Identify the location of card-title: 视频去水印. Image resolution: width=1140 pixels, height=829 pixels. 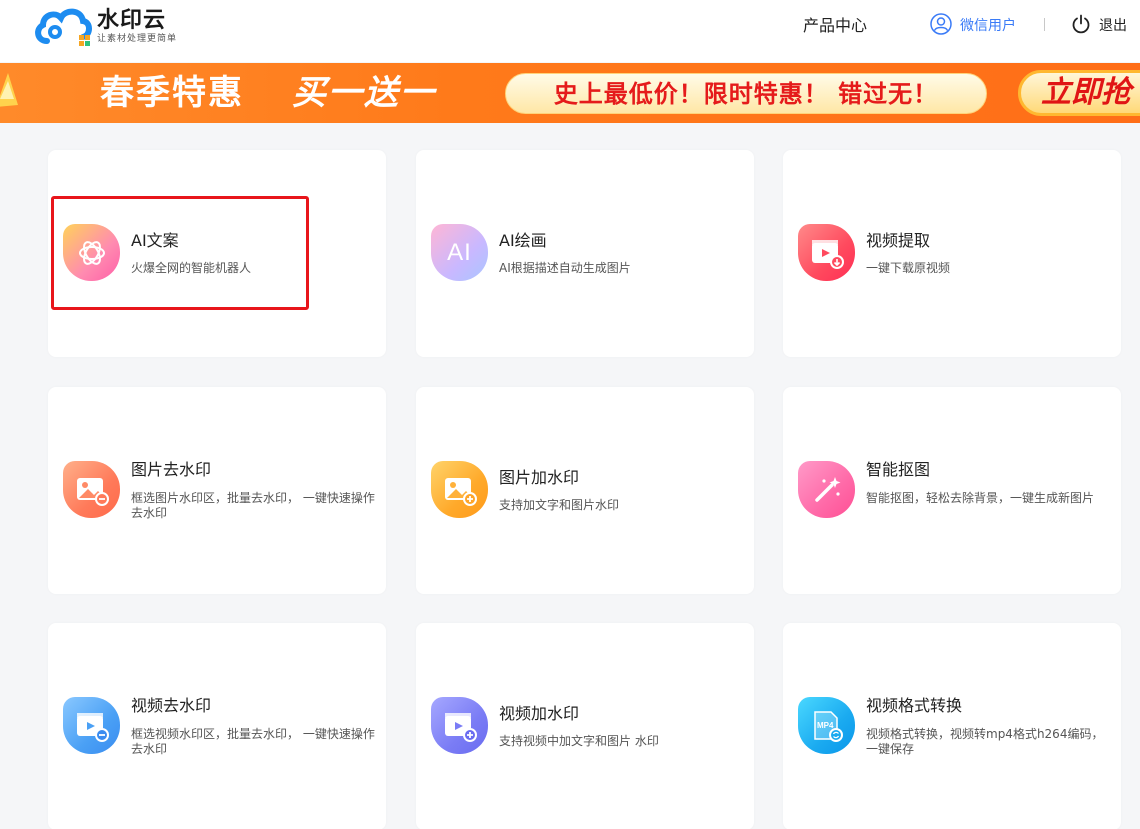
(171, 705).